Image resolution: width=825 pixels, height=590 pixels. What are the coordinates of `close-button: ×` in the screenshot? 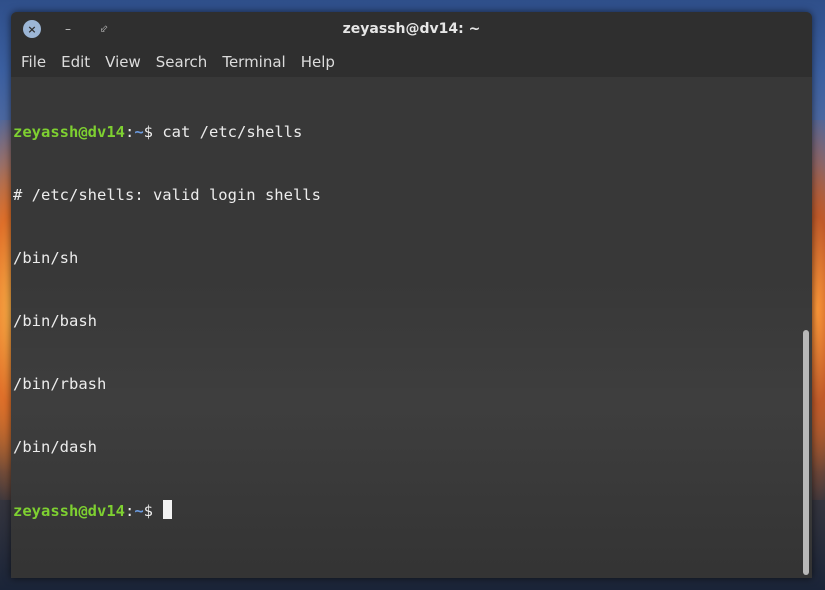 It's located at (32, 29).